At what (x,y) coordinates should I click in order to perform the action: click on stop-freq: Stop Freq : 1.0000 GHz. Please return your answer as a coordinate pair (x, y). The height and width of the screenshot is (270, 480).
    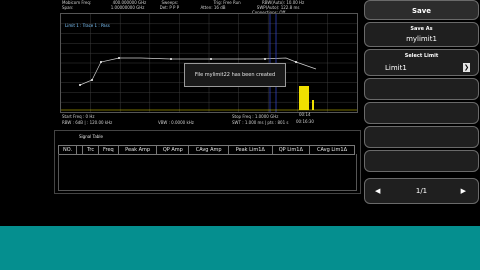
    Looking at the image, I should click on (255, 116).